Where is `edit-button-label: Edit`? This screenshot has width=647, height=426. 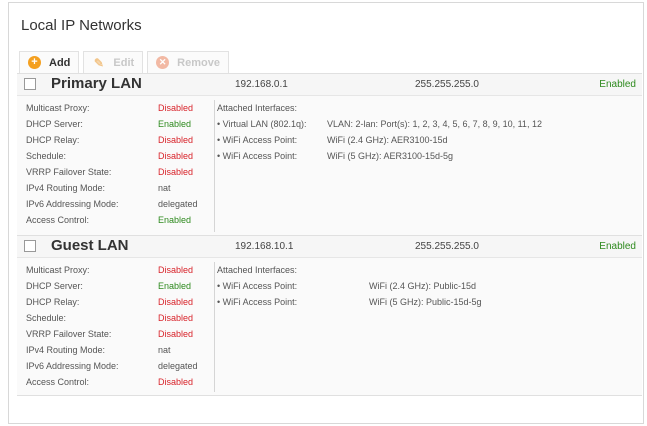
edit-button-label: Edit is located at coordinates (124, 62).